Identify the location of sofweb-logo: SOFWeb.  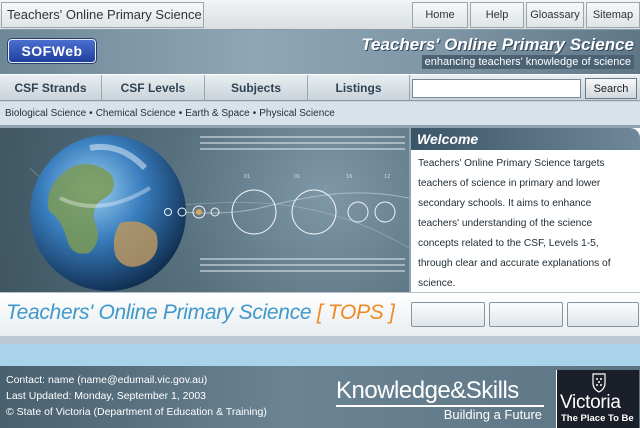
(52, 51).